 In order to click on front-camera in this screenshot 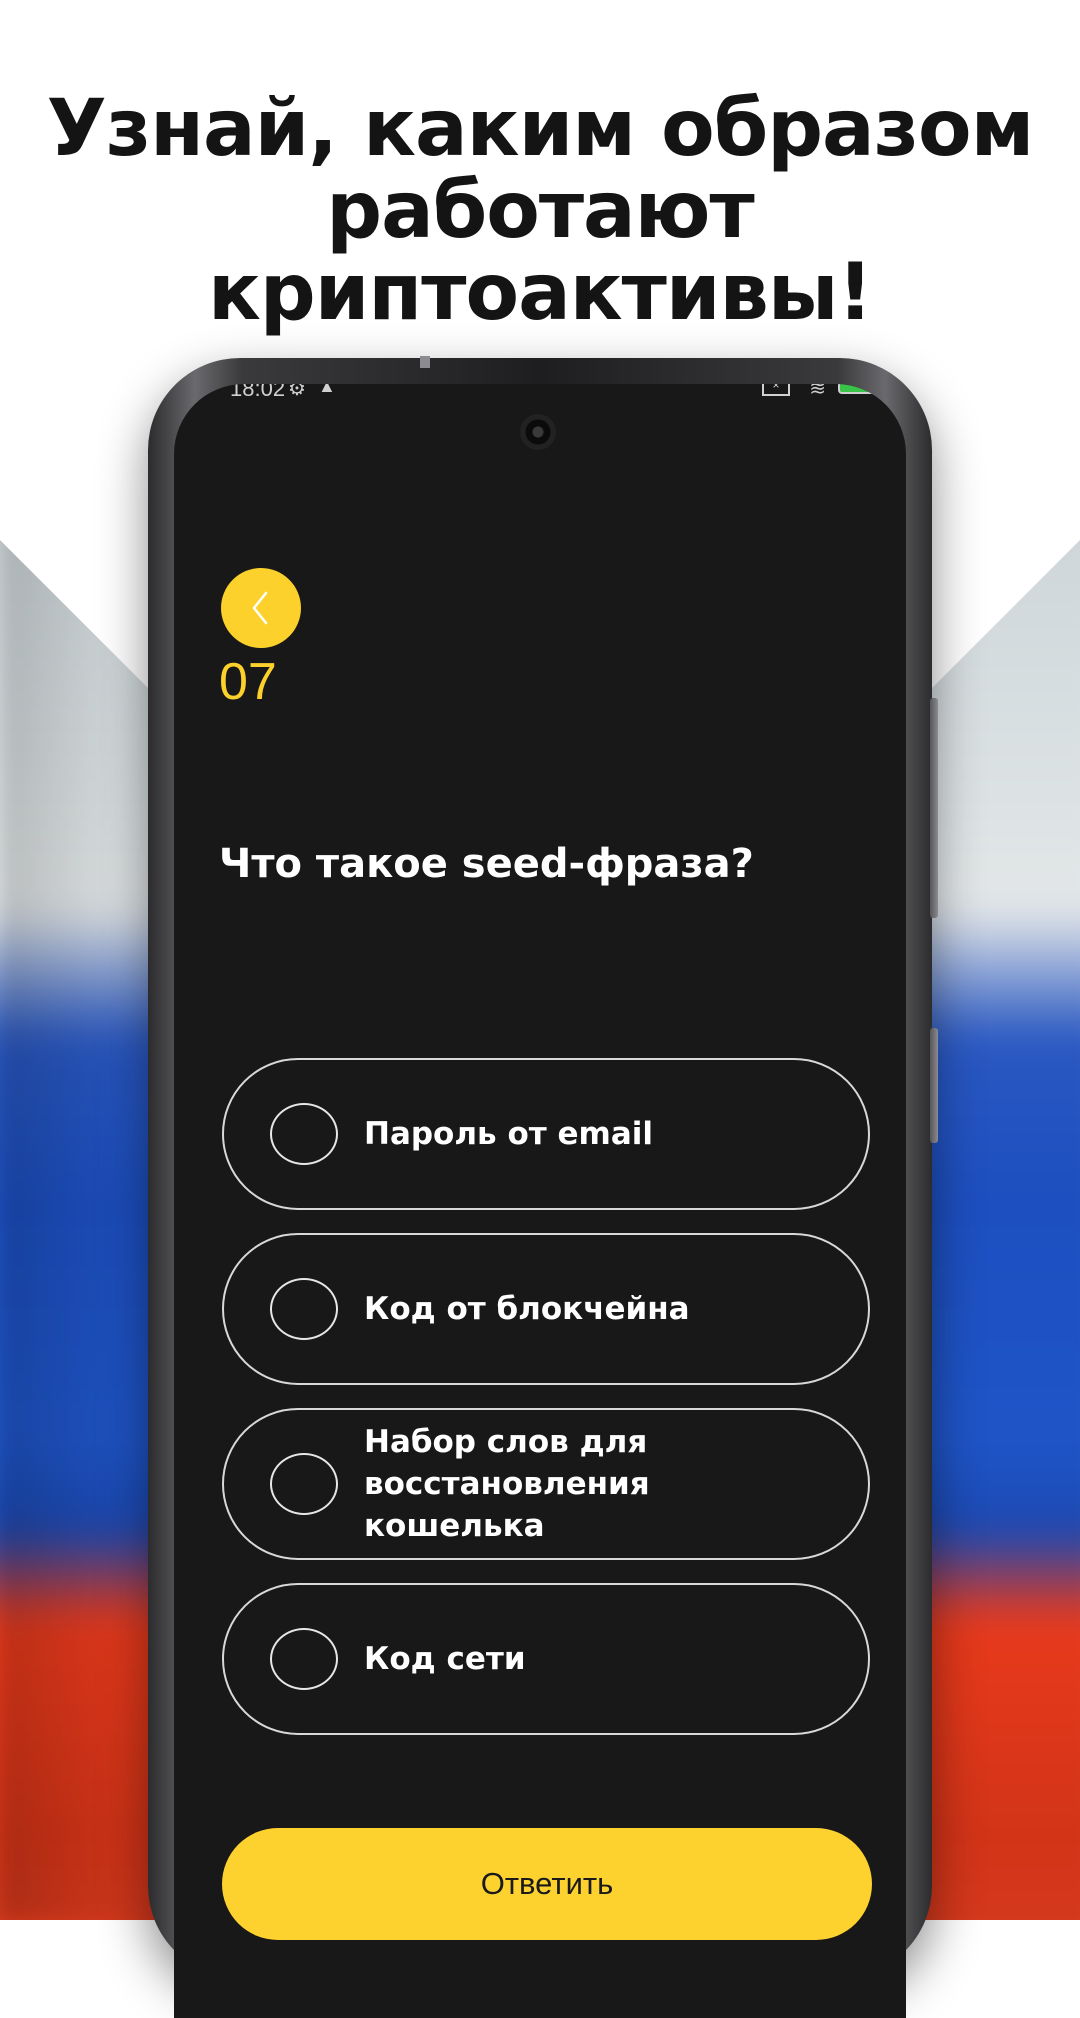, I will do `click(538, 432)`.